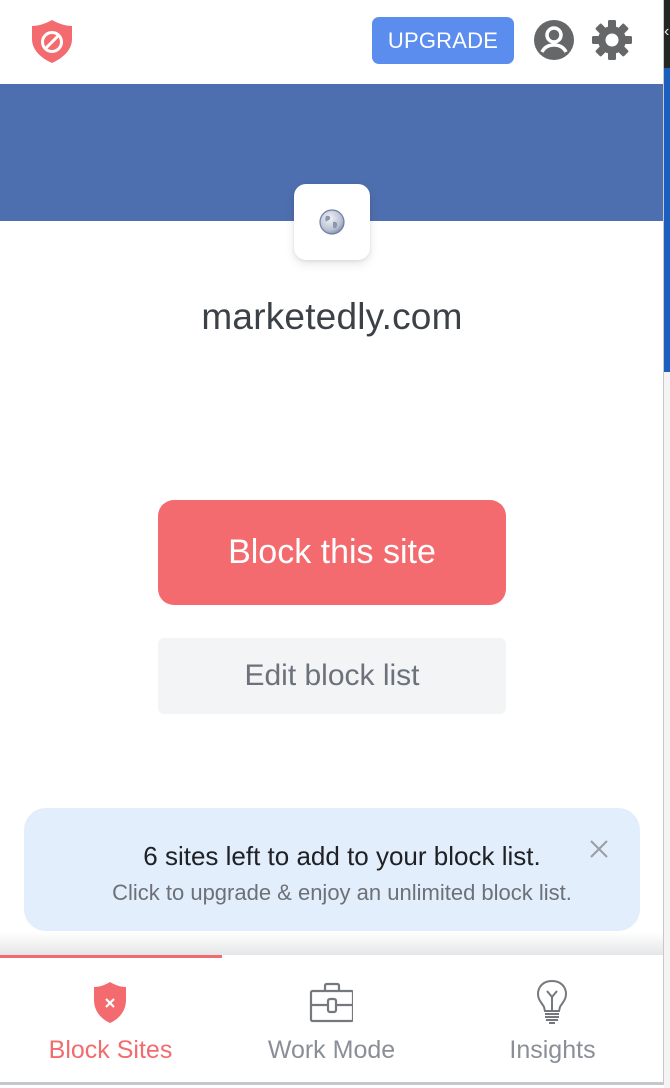  I want to click on gear-icon, so click(612, 40).